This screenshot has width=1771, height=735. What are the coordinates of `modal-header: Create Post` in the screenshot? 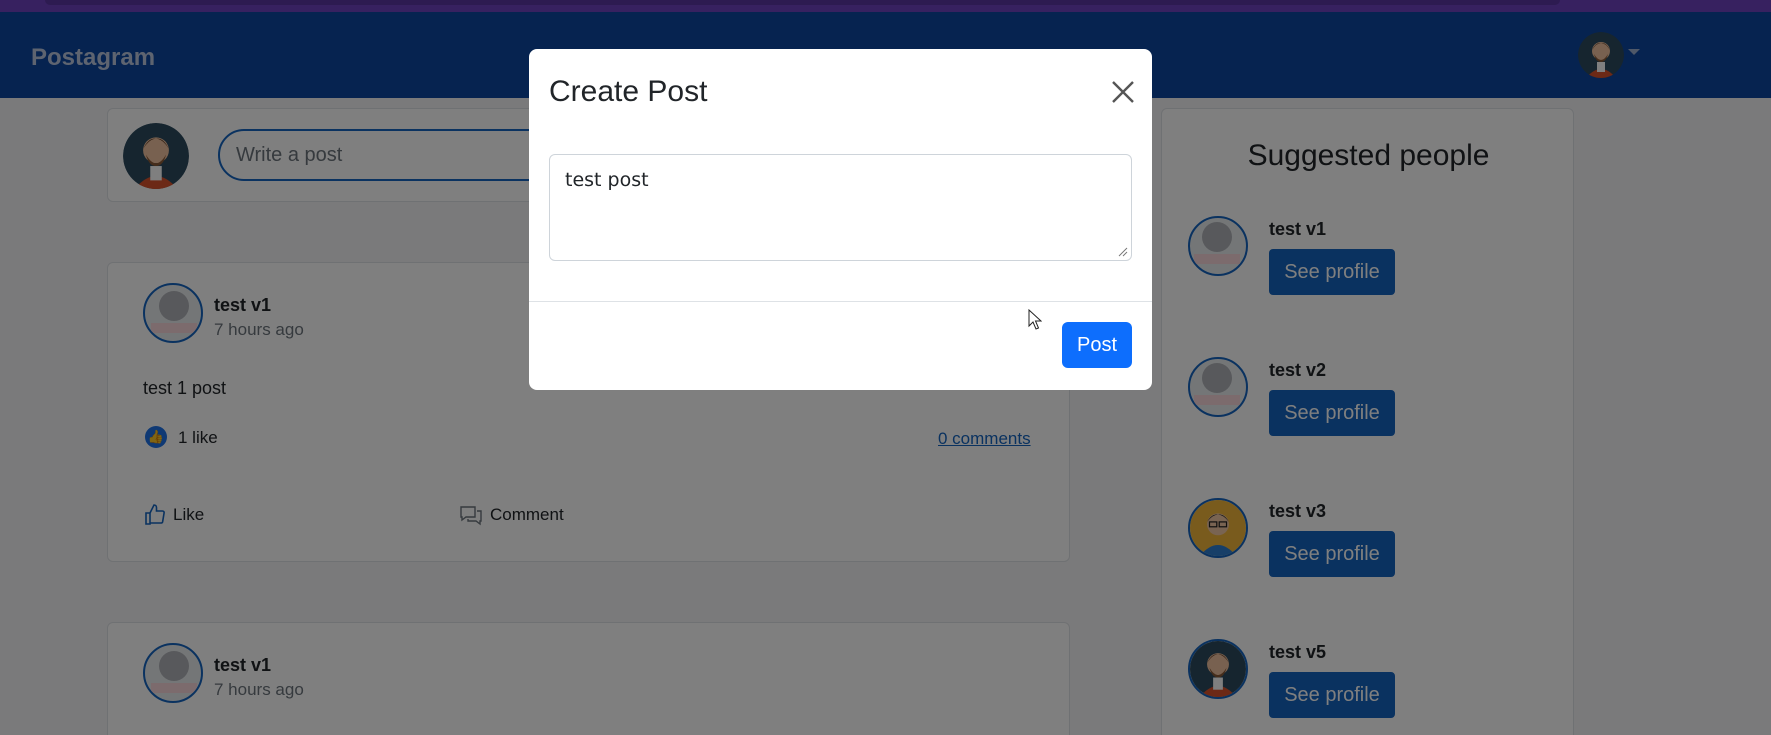 It's located at (840, 94).